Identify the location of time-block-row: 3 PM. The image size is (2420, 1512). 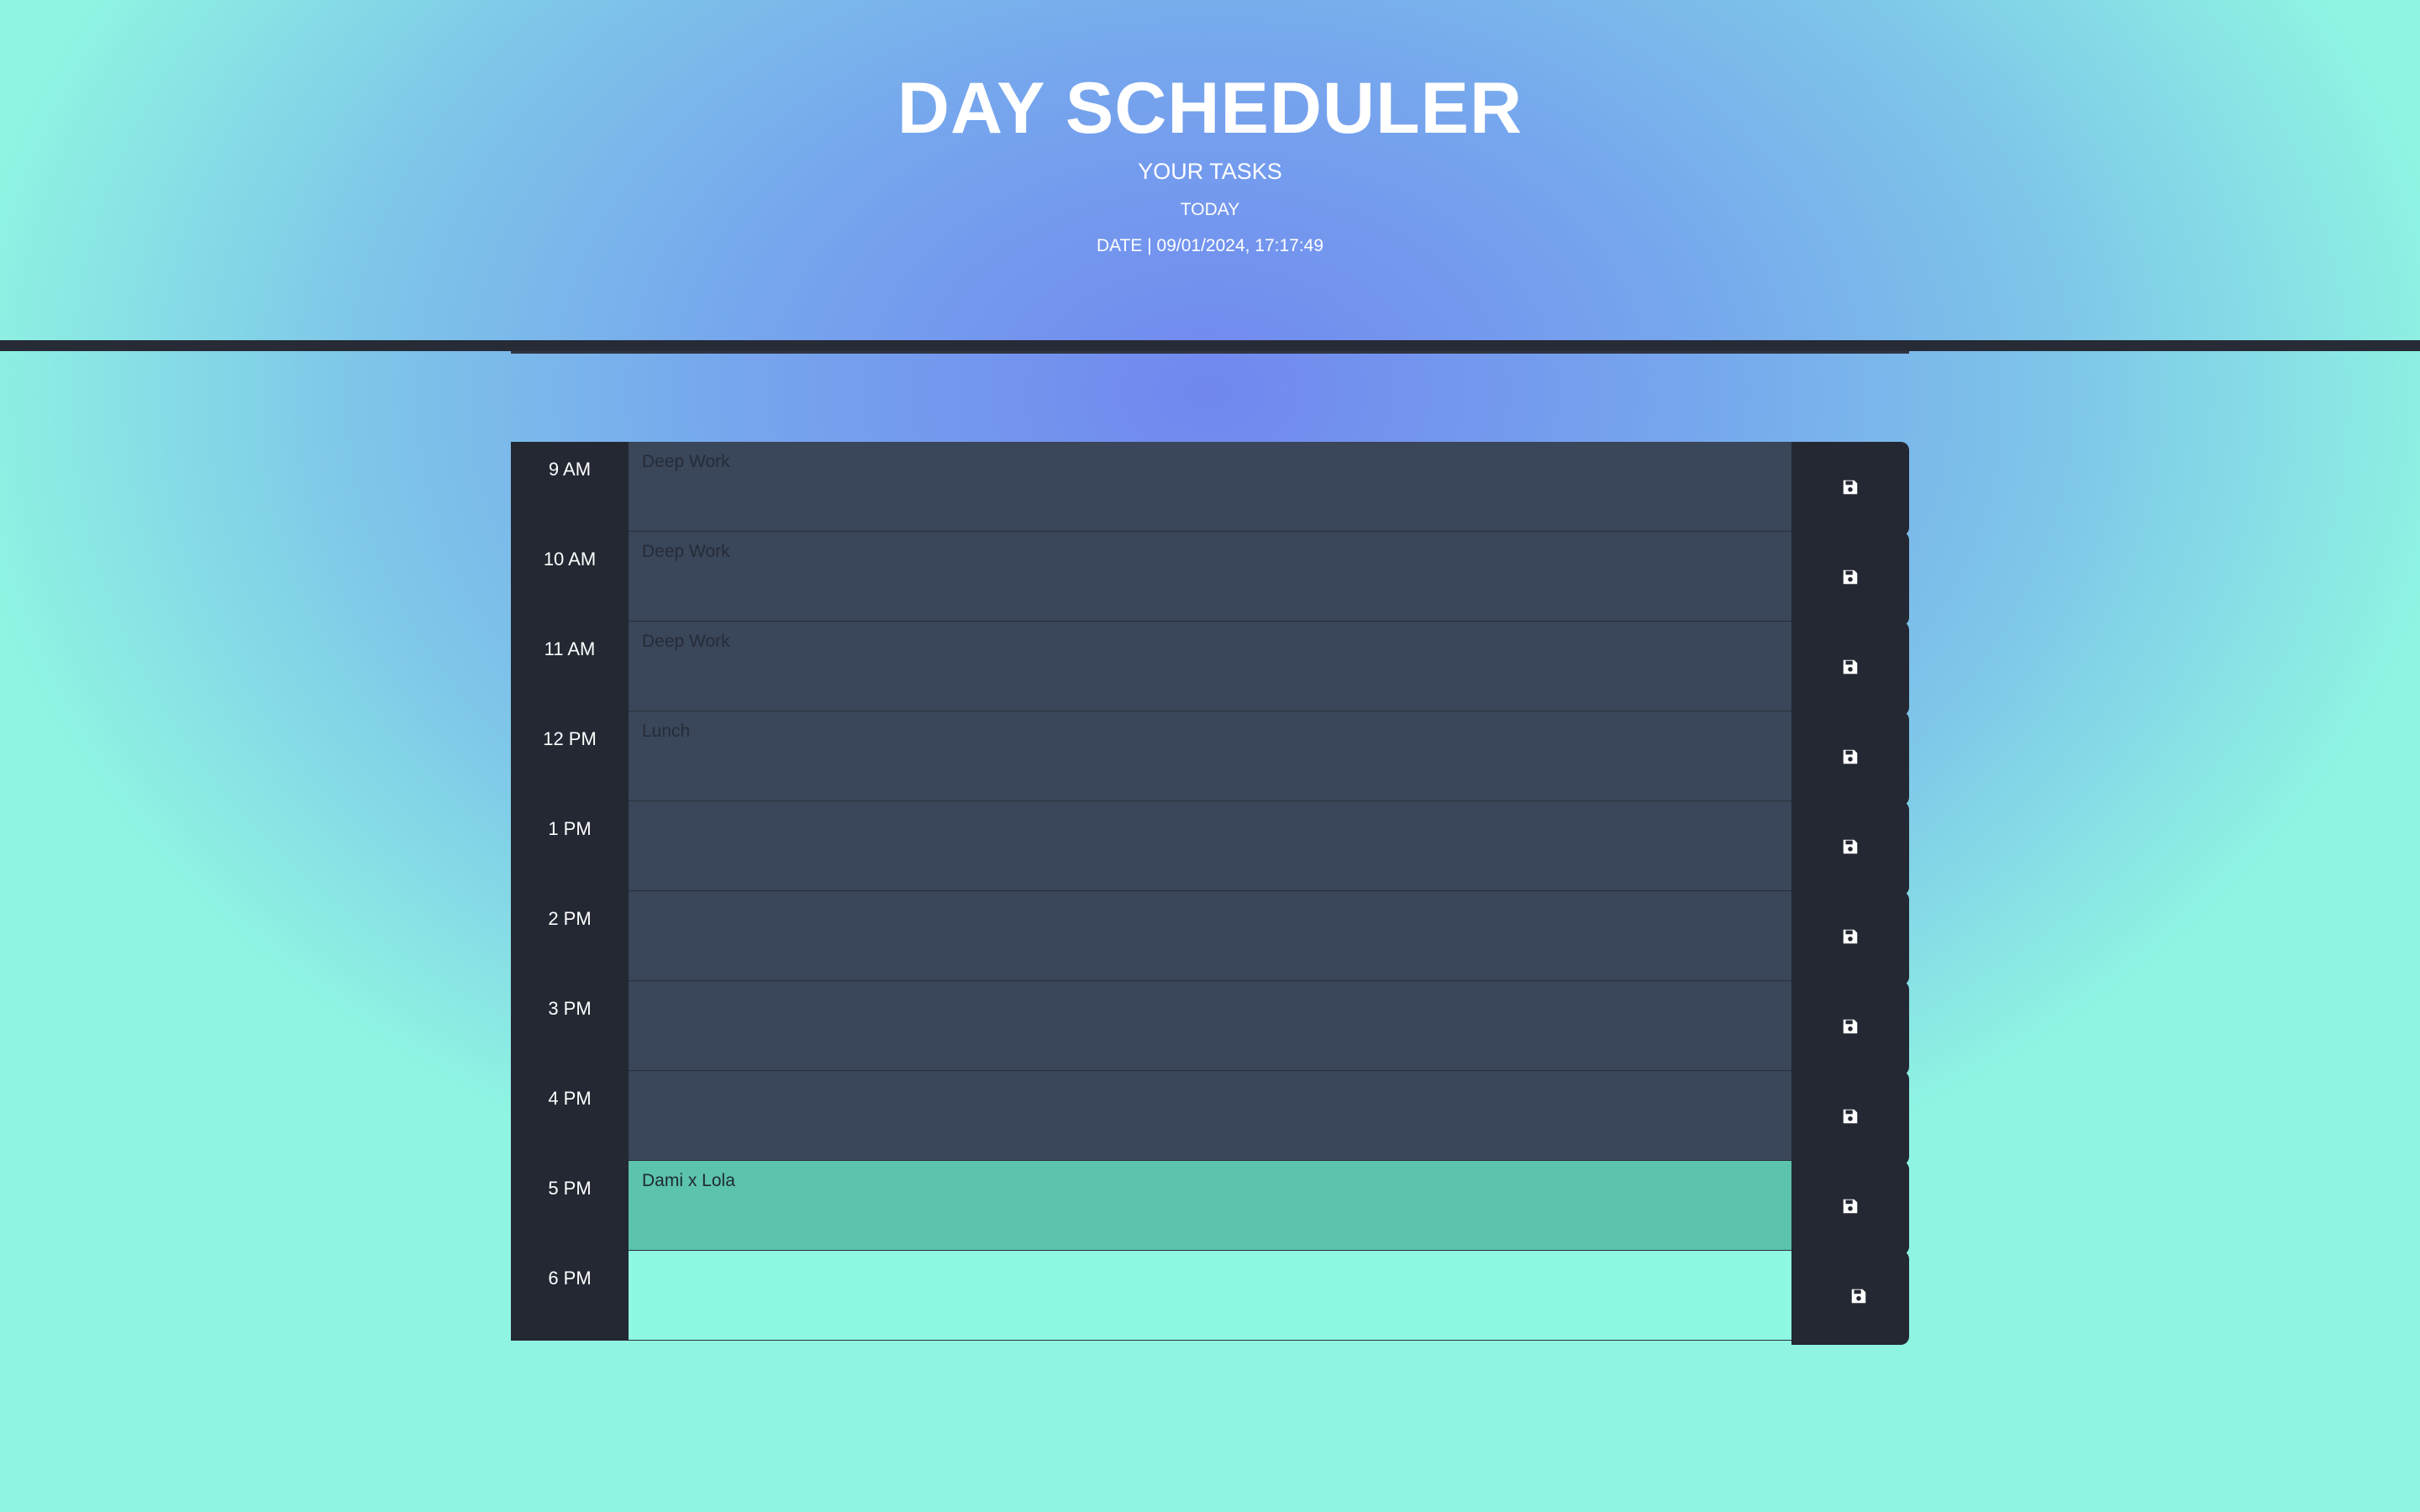
(1210, 1028).